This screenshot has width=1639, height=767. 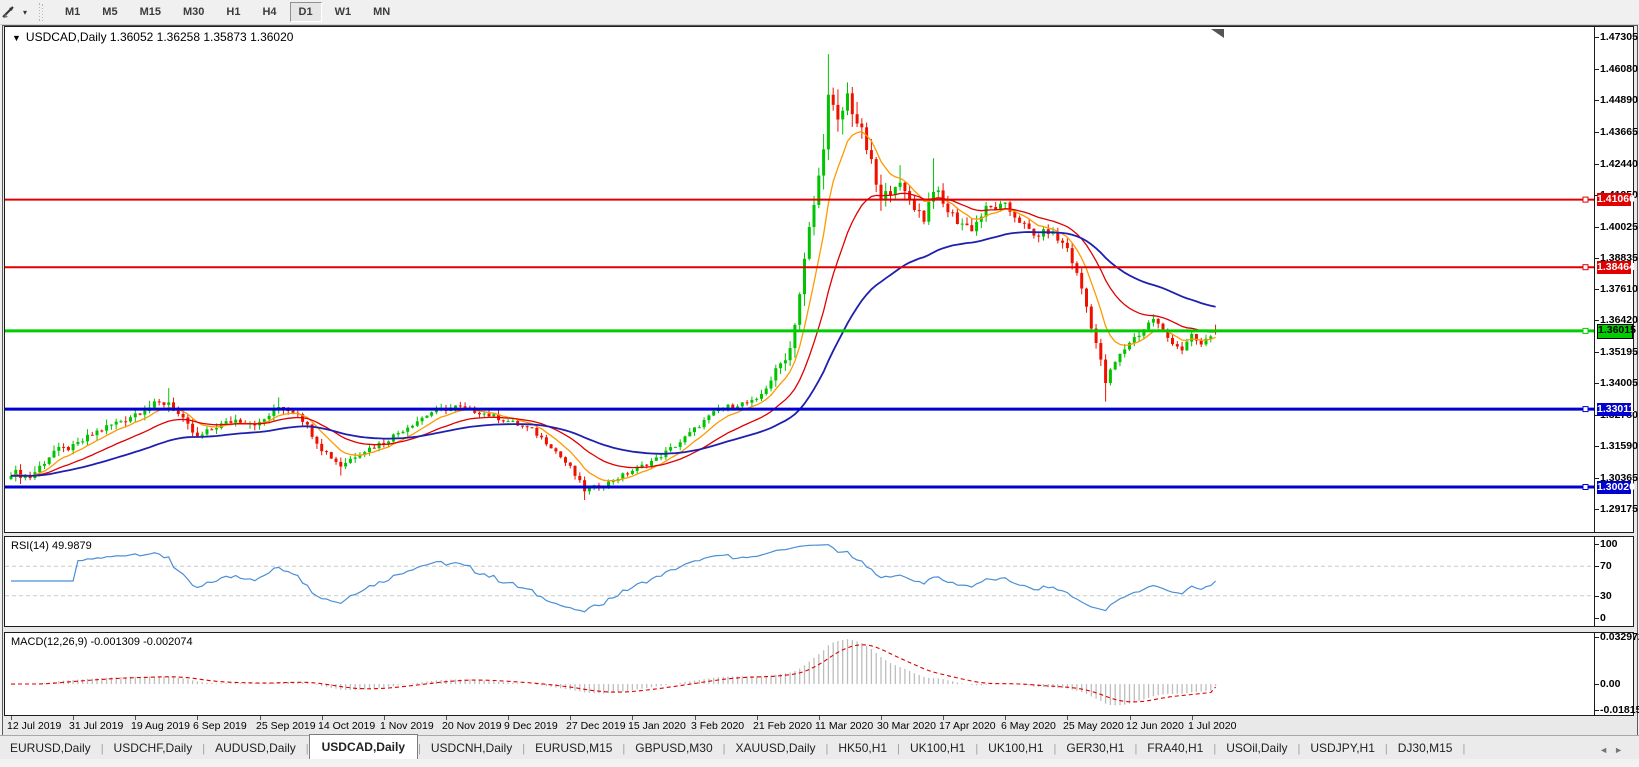 I want to click on chart-tab-usoil-daily: USOil,Daily, so click(x=1256, y=748).